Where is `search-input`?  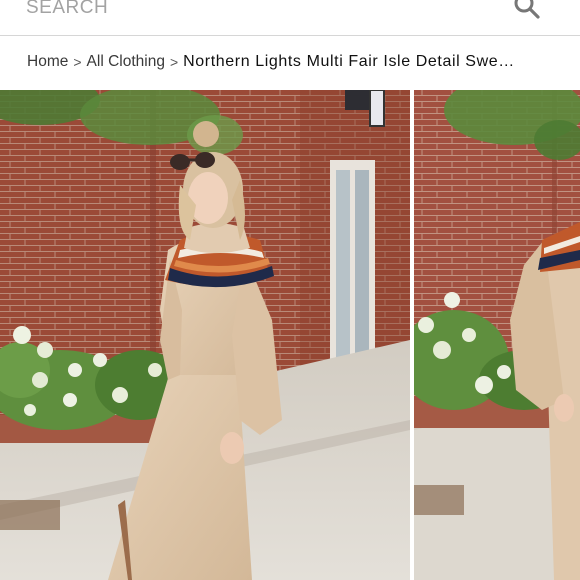 search-input is located at coordinates (261, 11).